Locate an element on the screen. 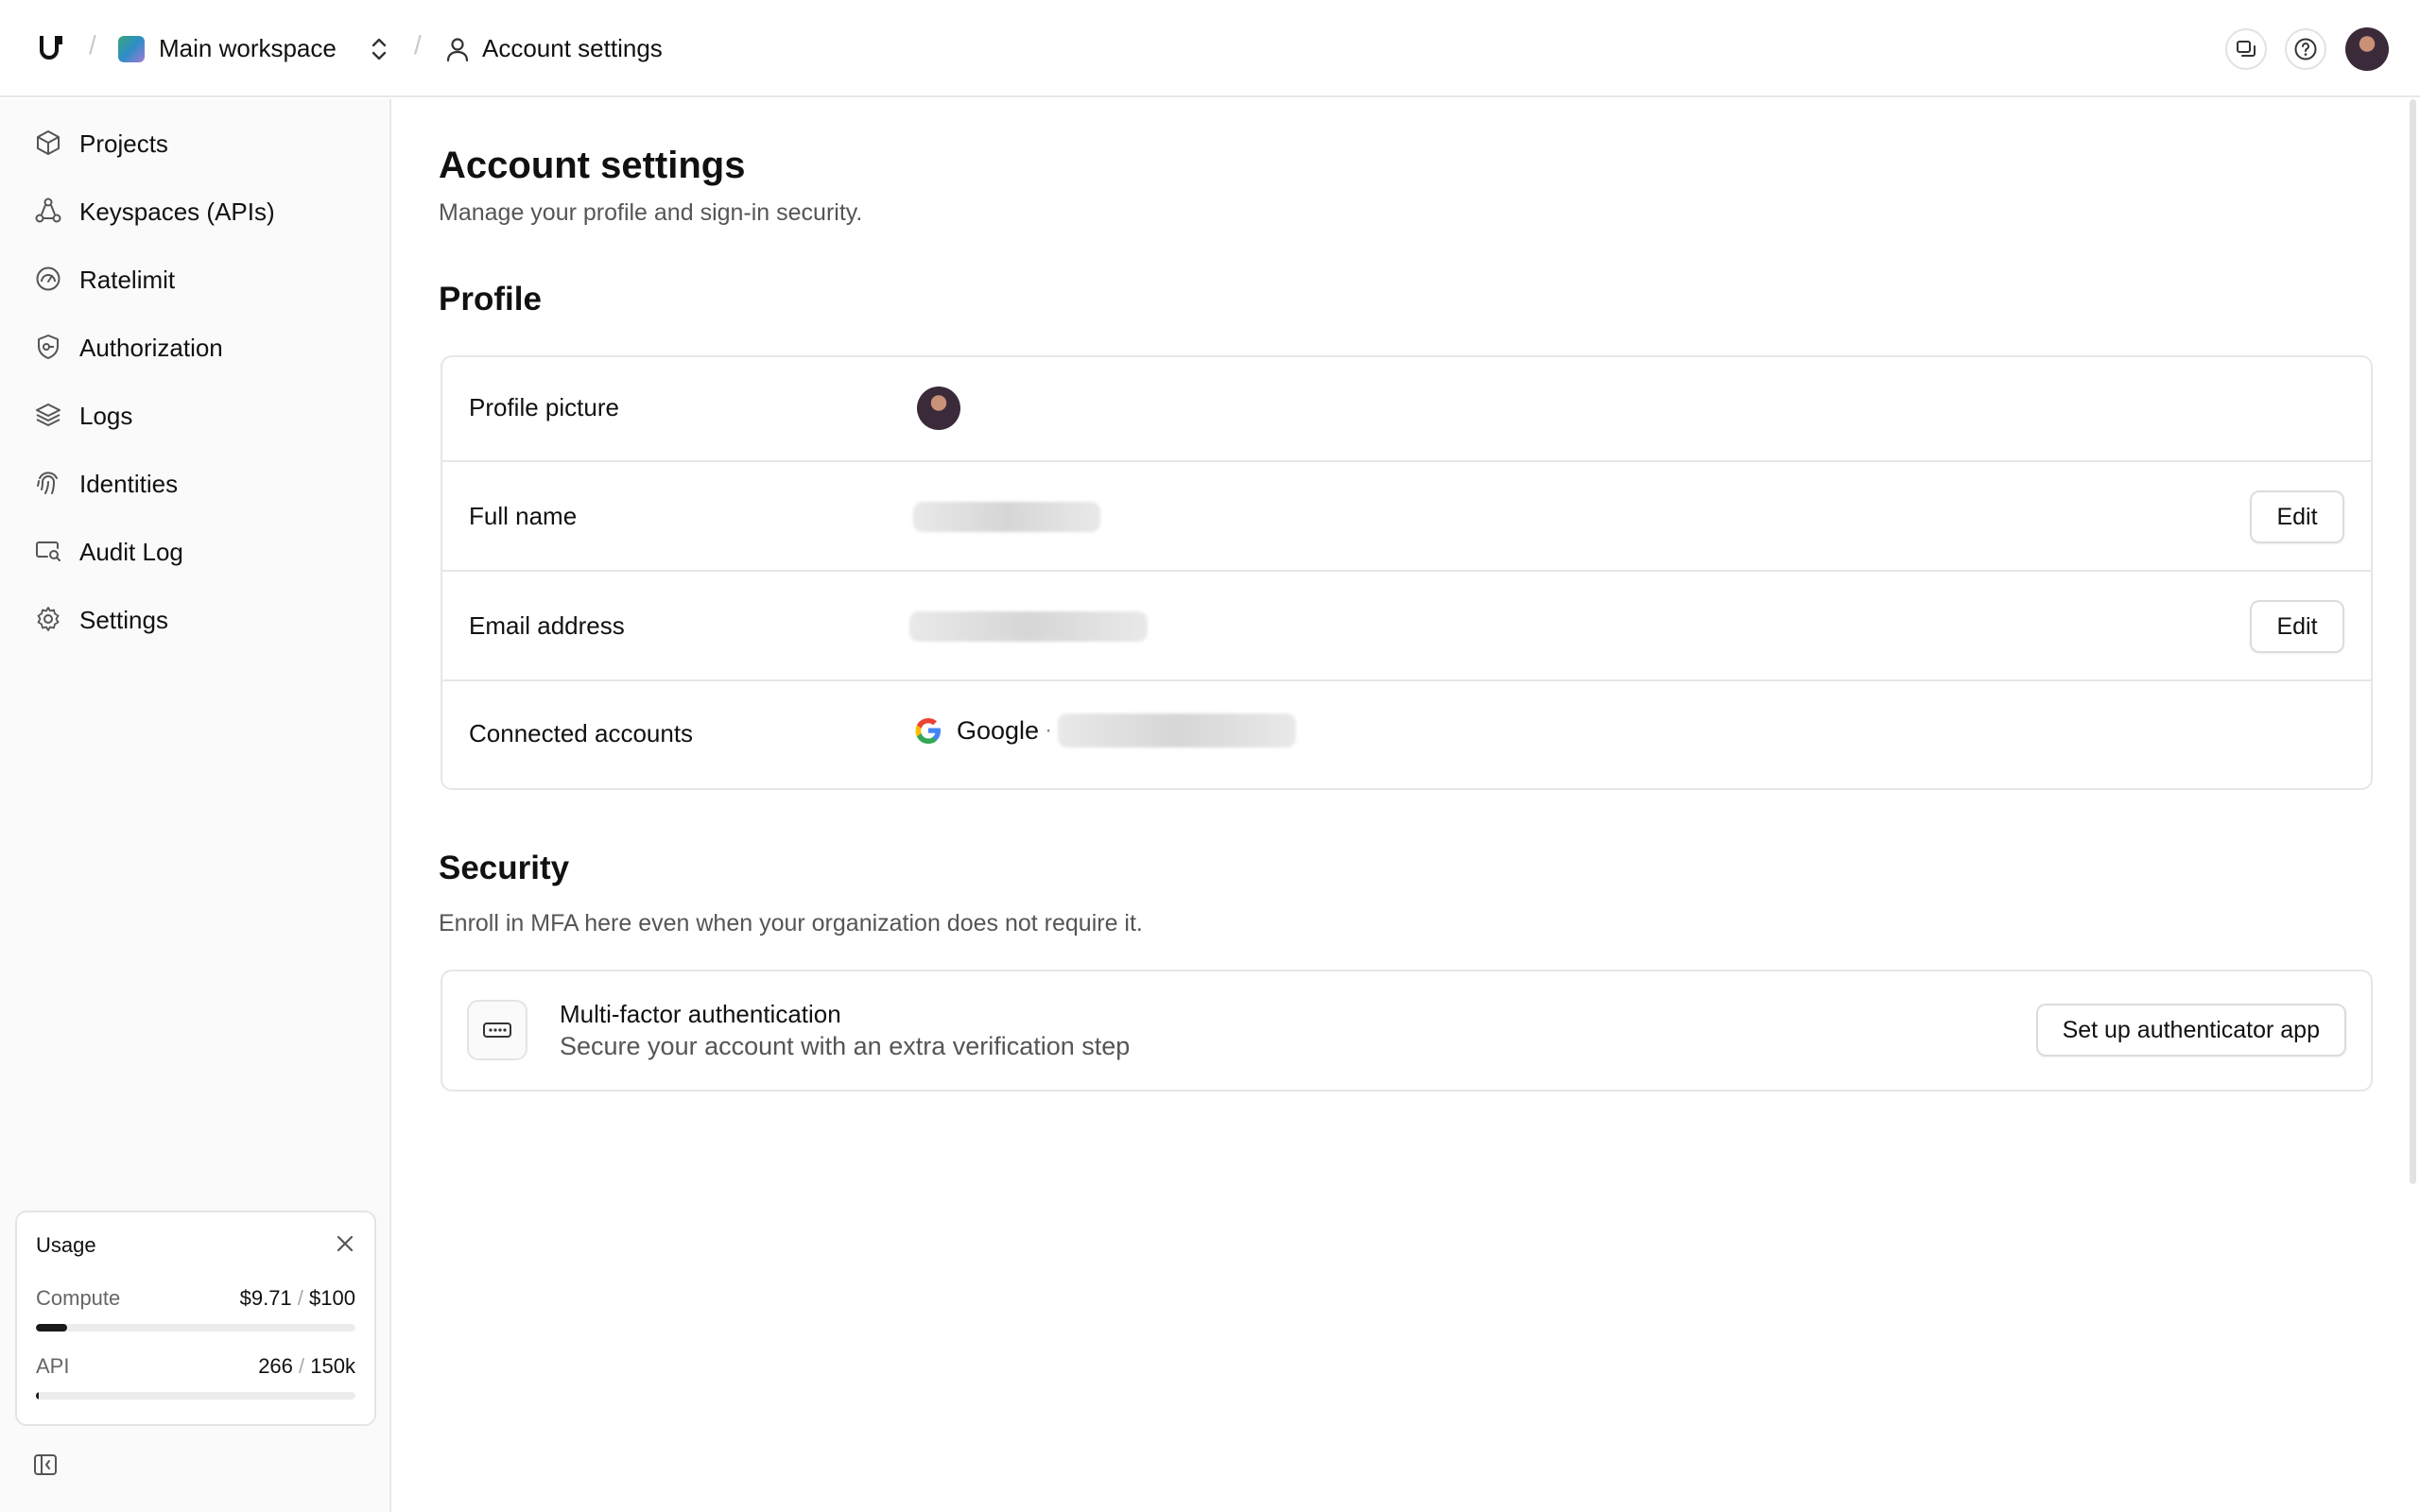  sidebar-item-authorization: Authorization is located at coordinates (196, 346).